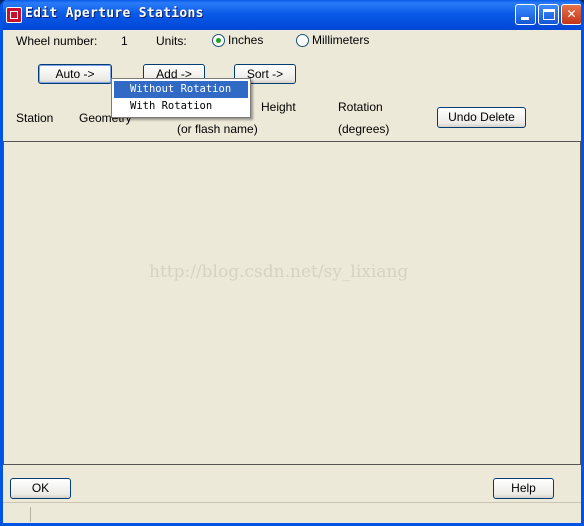 The width and height of the screenshot is (584, 526). Describe the element at coordinates (40, 488) in the screenshot. I see `ok-button: OK` at that location.